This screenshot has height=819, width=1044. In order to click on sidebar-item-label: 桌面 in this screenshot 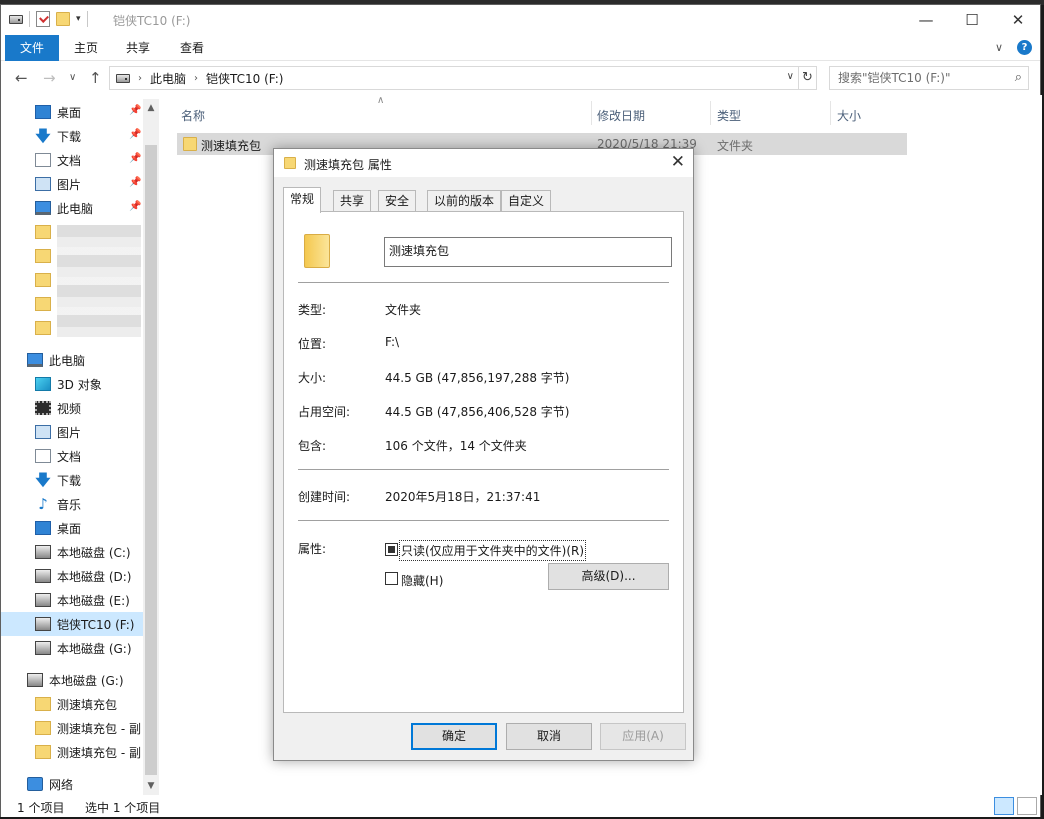, I will do `click(69, 112)`.